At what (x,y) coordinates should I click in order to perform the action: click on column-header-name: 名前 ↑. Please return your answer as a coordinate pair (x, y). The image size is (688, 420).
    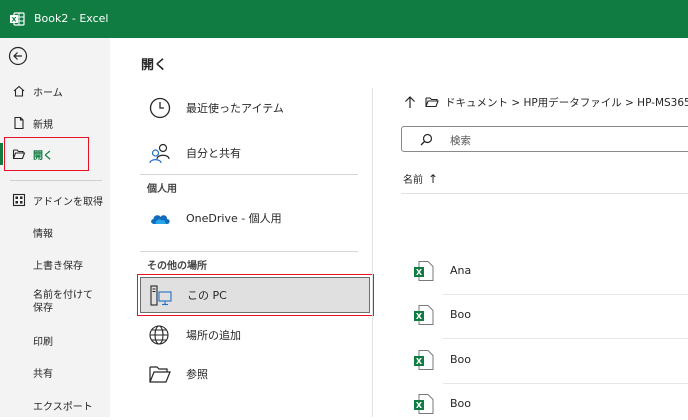
    Looking at the image, I should click on (421, 179).